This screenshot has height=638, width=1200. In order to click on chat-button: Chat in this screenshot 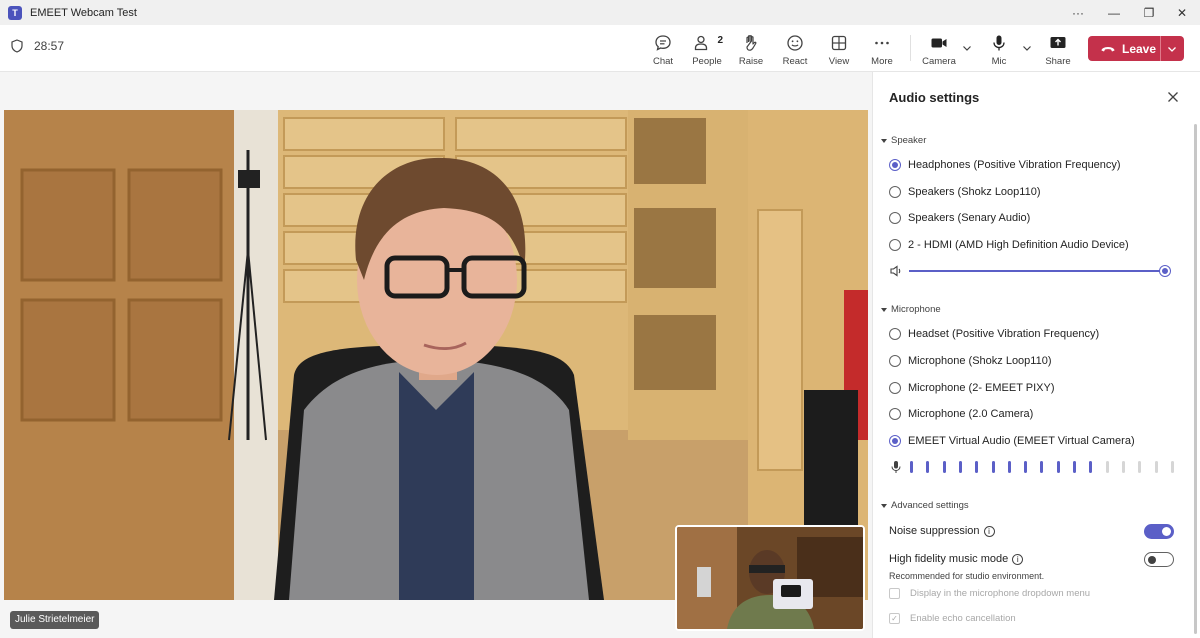, I will do `click(663, 49)`.